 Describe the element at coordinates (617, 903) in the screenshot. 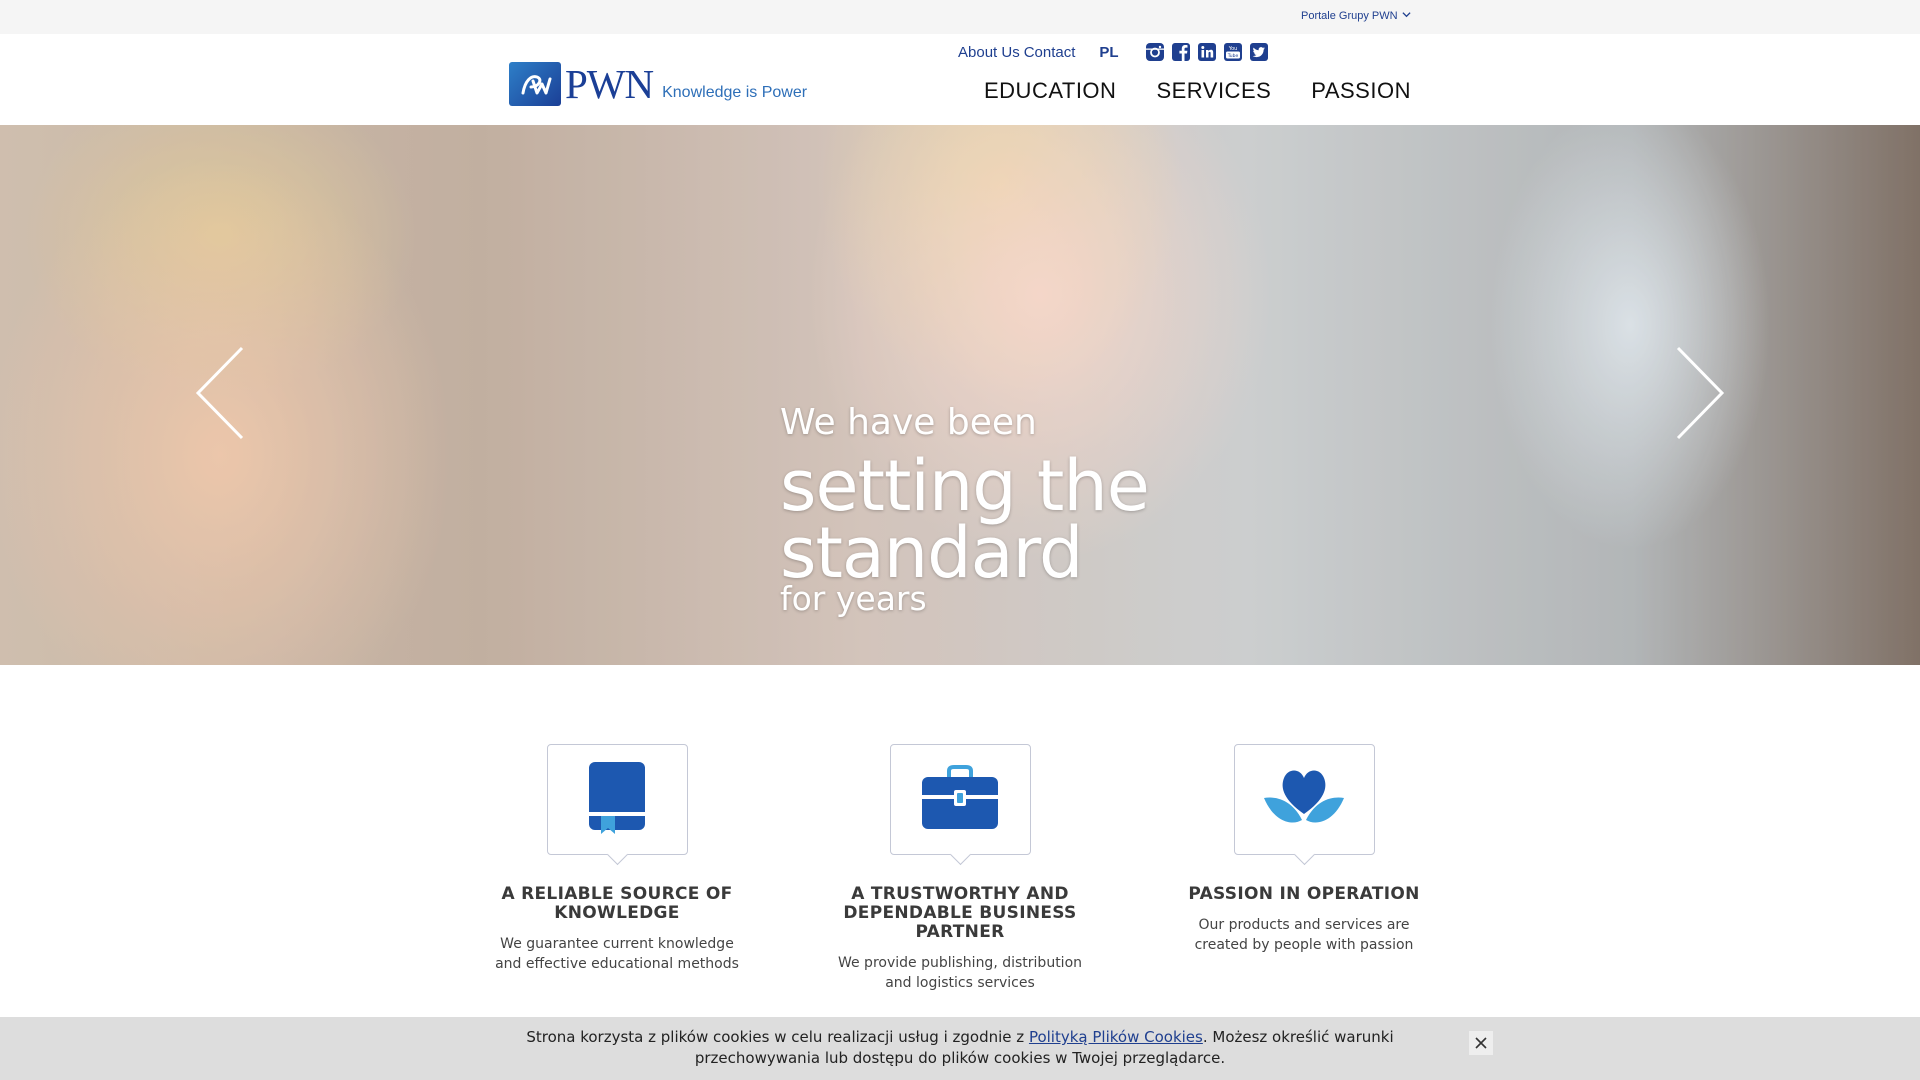

I see `feature-title: A RELIABLE SOURCE OF KNOWLEDGE` at that location.